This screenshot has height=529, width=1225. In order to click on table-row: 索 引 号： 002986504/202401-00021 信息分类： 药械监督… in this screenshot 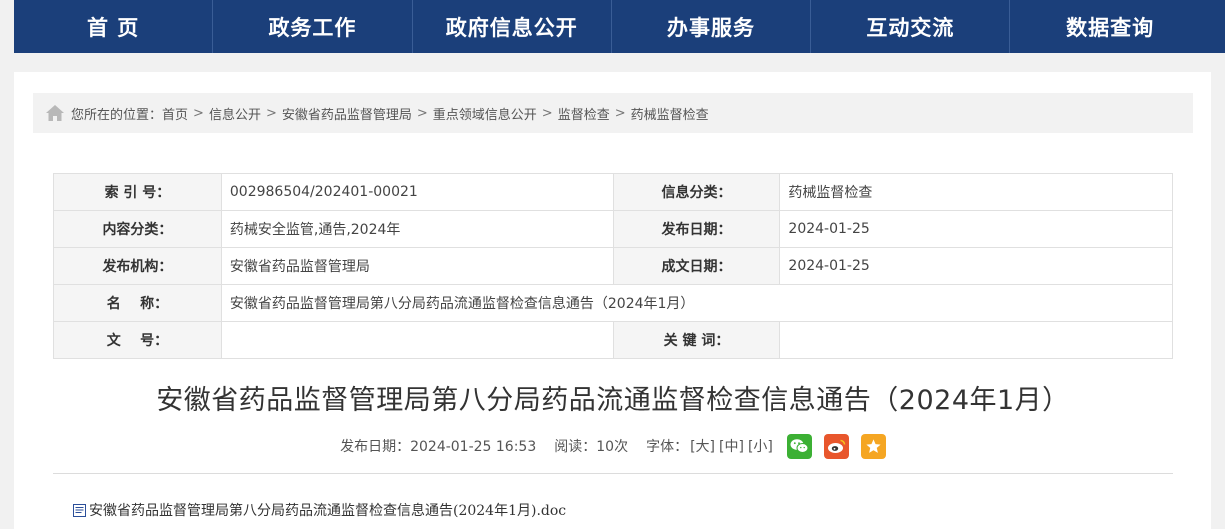, I will do `click(613, 192)`.